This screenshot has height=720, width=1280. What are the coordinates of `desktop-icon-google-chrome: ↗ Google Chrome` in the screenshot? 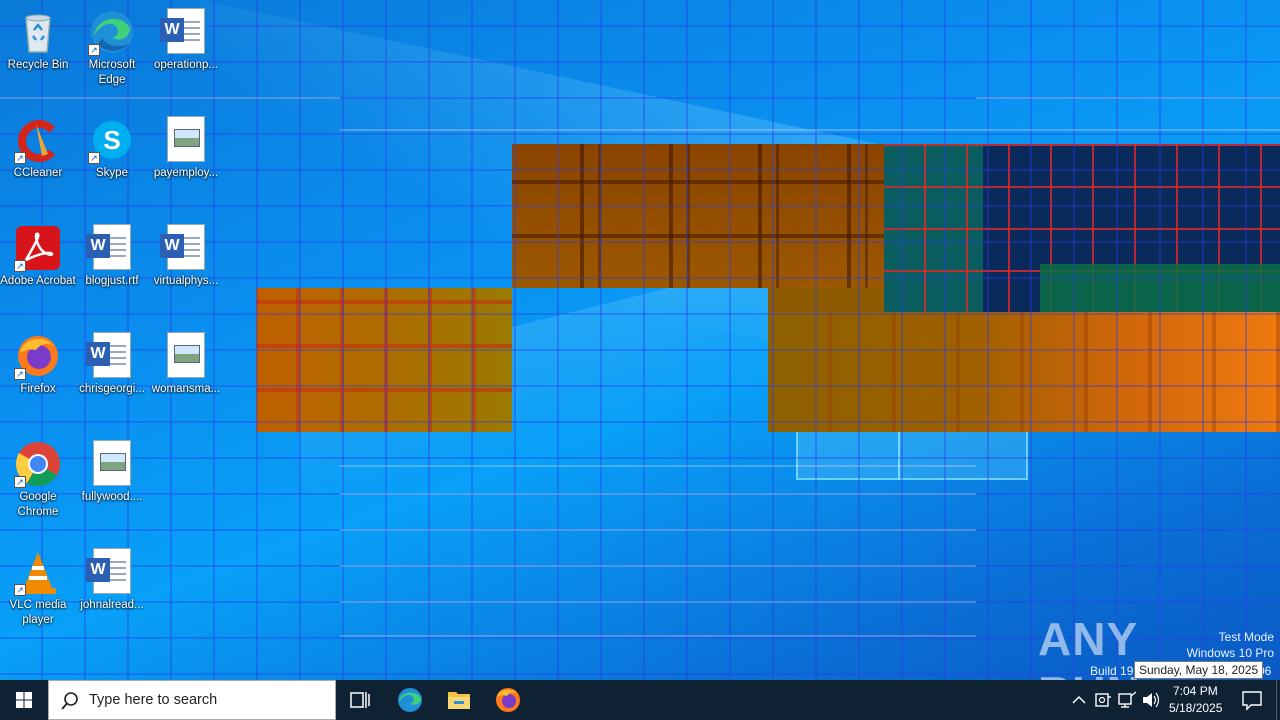 It's located at (38, 477).